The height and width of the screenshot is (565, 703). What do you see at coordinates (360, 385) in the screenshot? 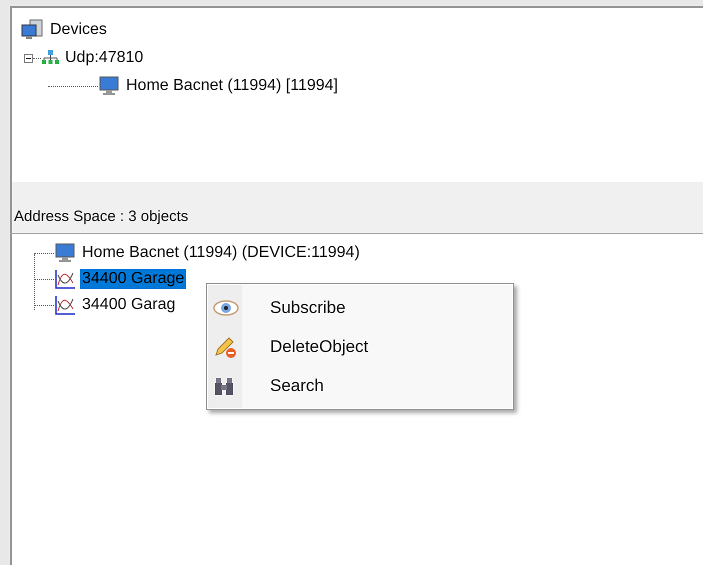
I see `menu-item: Search` at bounding box center [360, 385].